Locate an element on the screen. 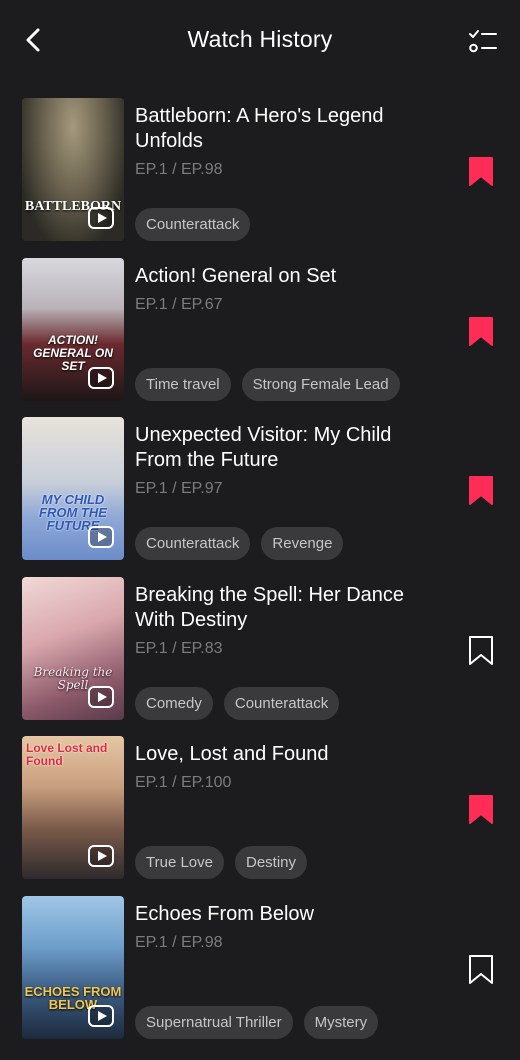  tag-list: Comedy Counterattack is located at coordinates (237, 703).